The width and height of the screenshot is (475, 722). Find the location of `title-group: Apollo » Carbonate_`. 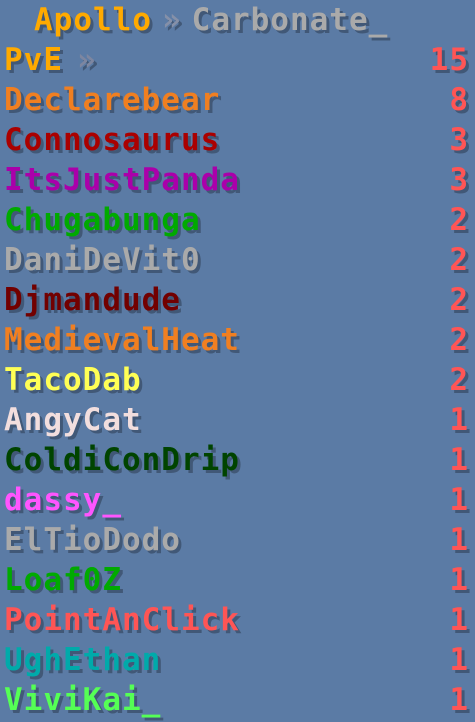

title-group: Apollo » Carbonate_ is located at coordinates (194, 20).